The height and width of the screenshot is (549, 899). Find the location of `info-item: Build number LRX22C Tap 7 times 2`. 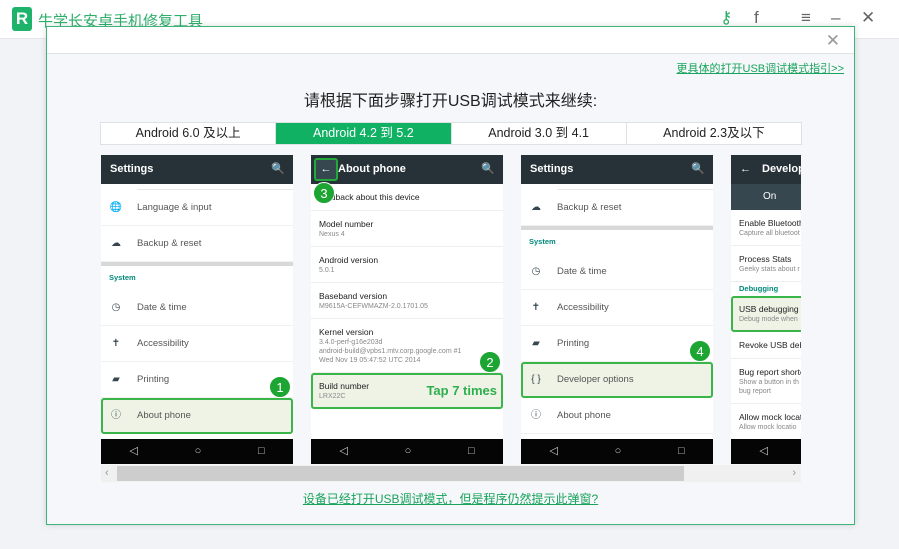

info-item: Build number LRX22C Tap 7 times 2 is located at coordinates (407, 380).